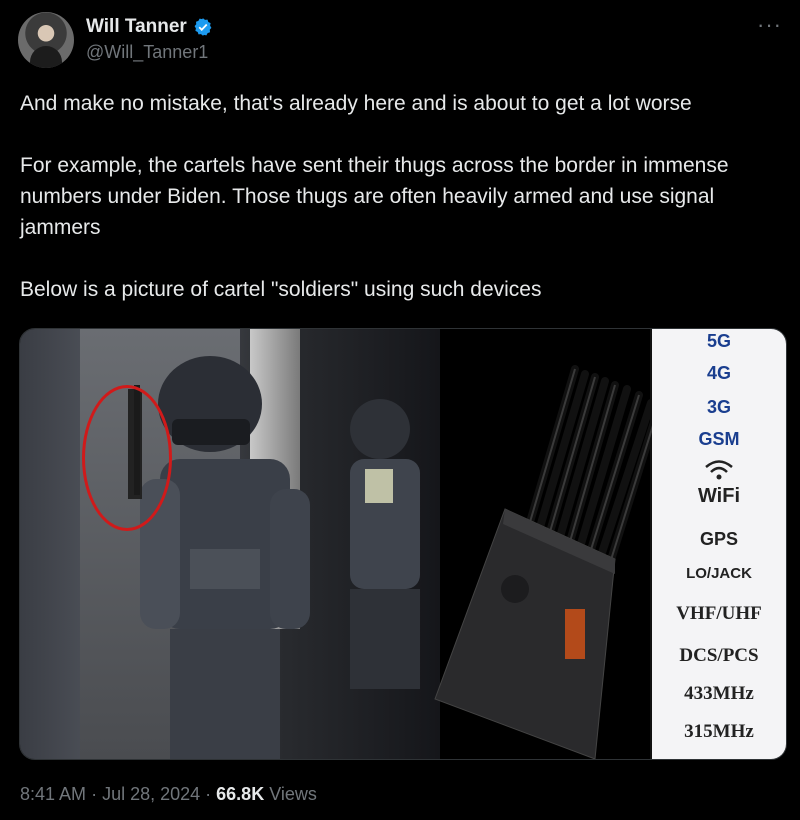 Image resolution: width=800 pixels, height=820 pixels. Describe the element at coordinates (719, 613) in the screenshot. I see `band-vhf-uhf: VHF/UHF` at that location.